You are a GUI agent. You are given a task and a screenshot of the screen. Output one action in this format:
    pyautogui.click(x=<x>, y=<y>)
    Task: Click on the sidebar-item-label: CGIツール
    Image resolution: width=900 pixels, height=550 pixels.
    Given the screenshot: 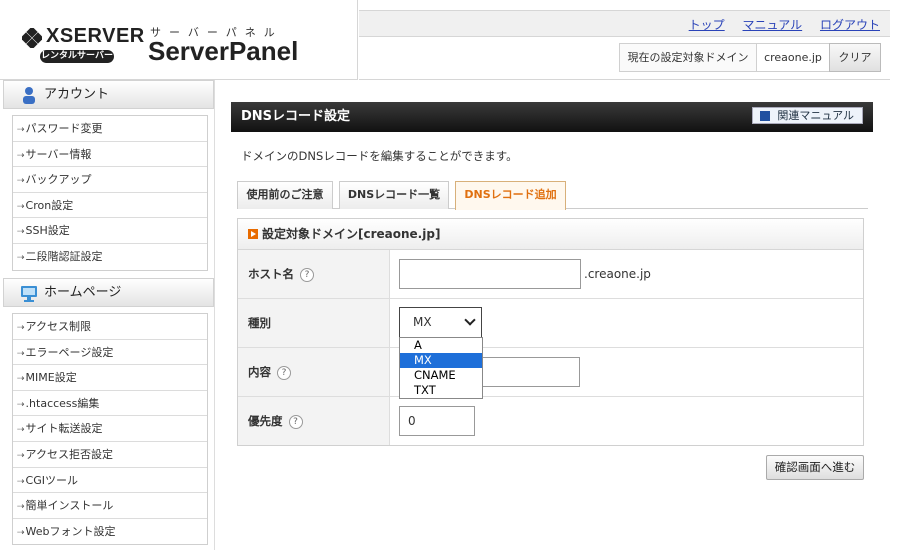 What is the action you would take?
    pyautogui.click(x=51, y=480)
    